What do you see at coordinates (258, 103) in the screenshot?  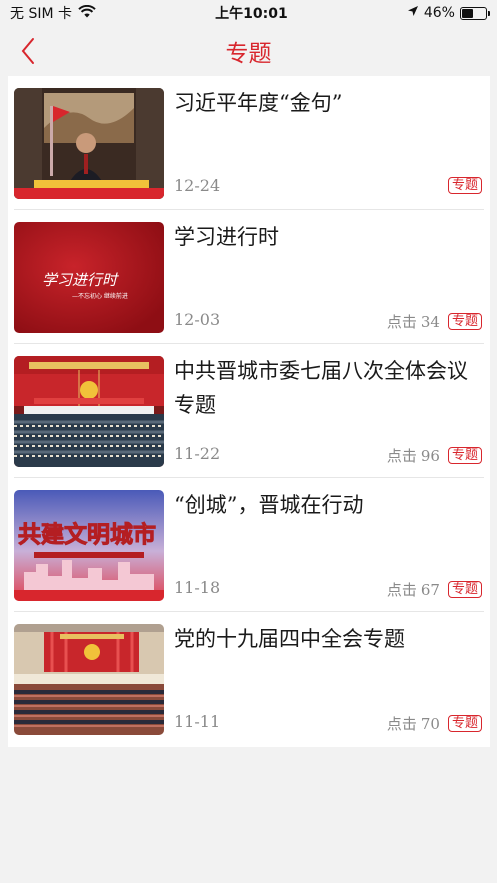 I see `item-title: 习近平年度“金句”` at bounding box center [258, 103].